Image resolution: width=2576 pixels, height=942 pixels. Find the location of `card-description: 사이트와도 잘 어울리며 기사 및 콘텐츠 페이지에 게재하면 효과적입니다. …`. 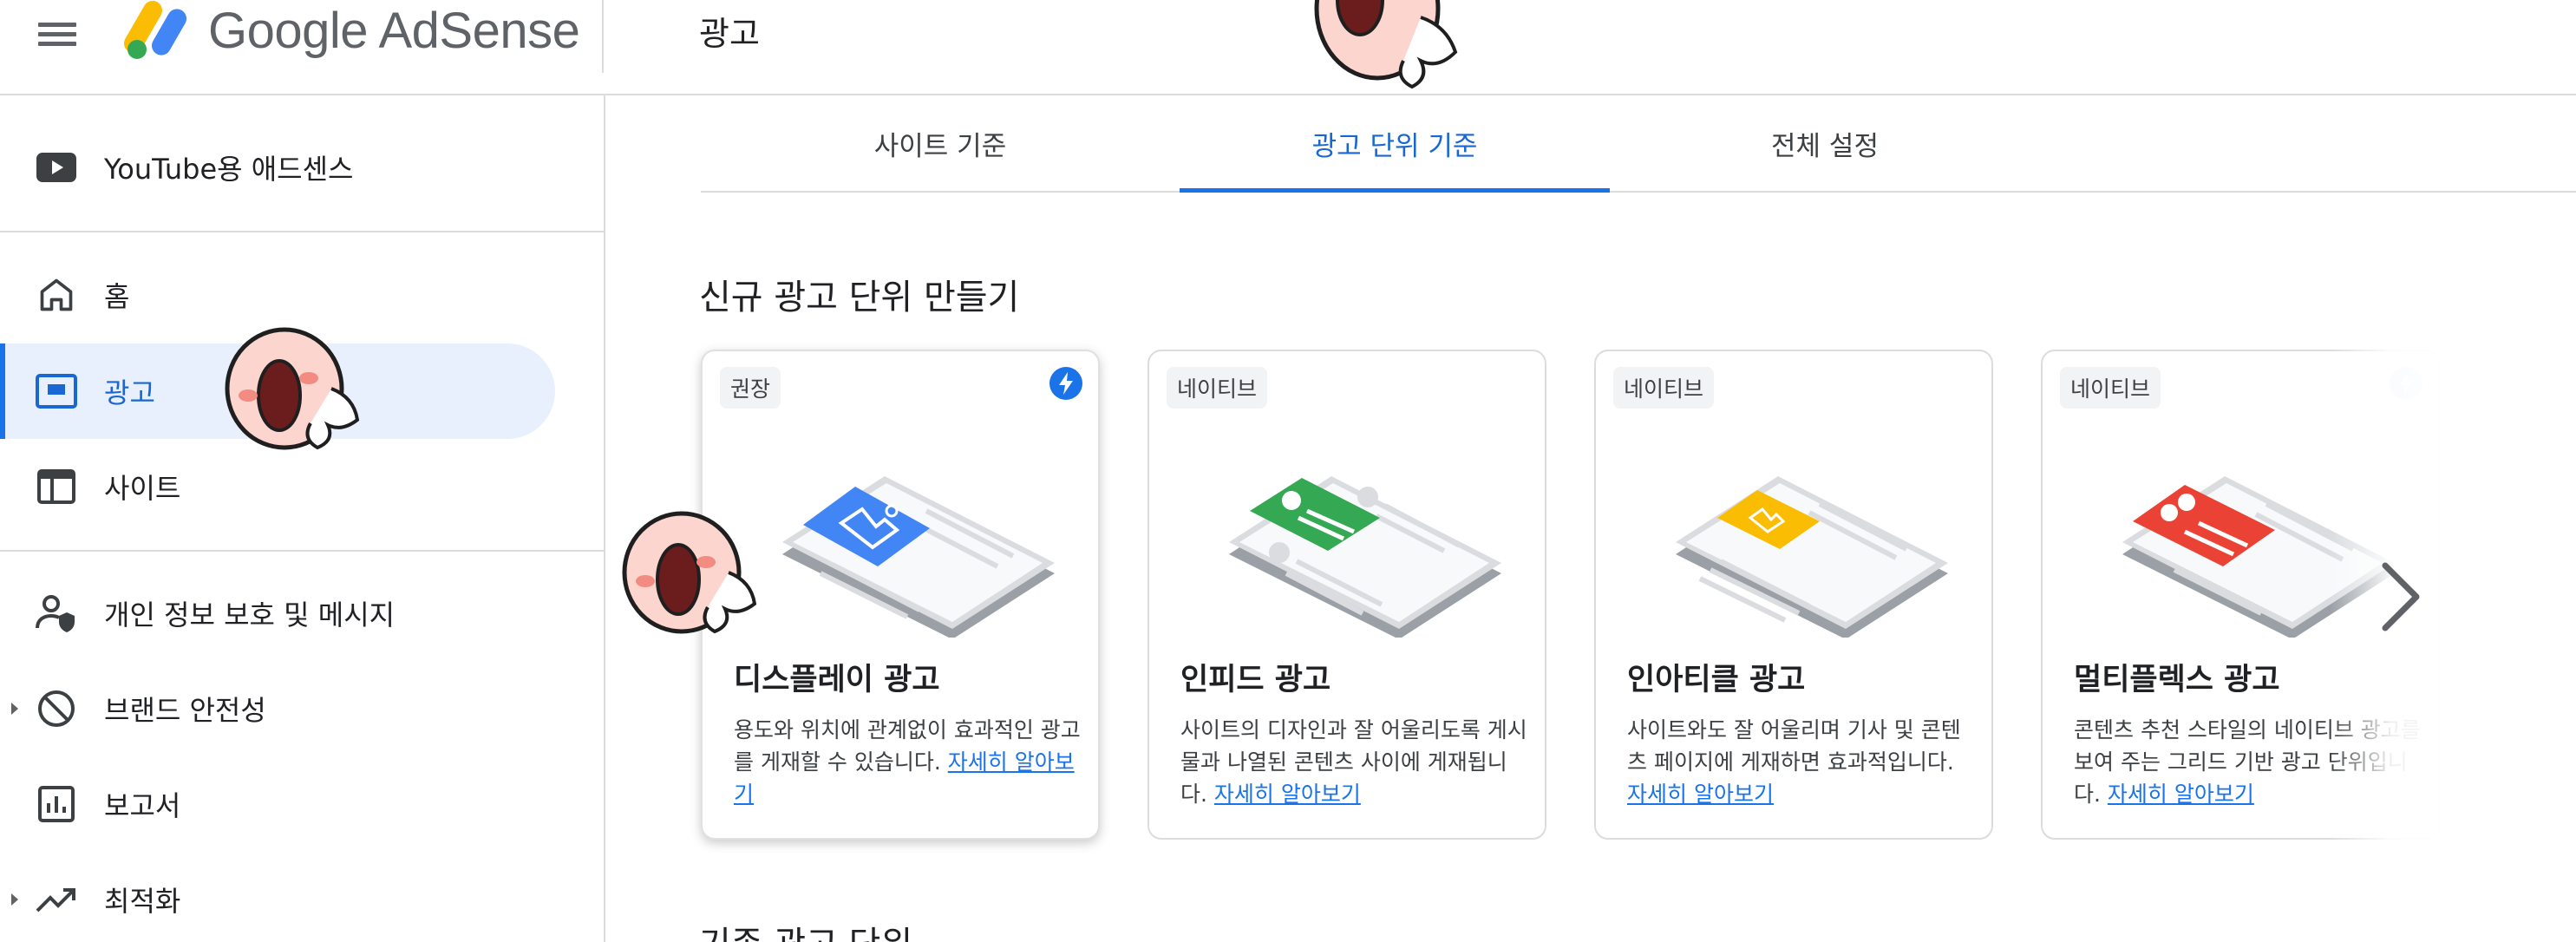

card-description: 사이트와도 잘 어울리며 기사 및 콘텐츠 페이지에 게재하면 효과적입니다. … is located at coordinates (1800, 762).